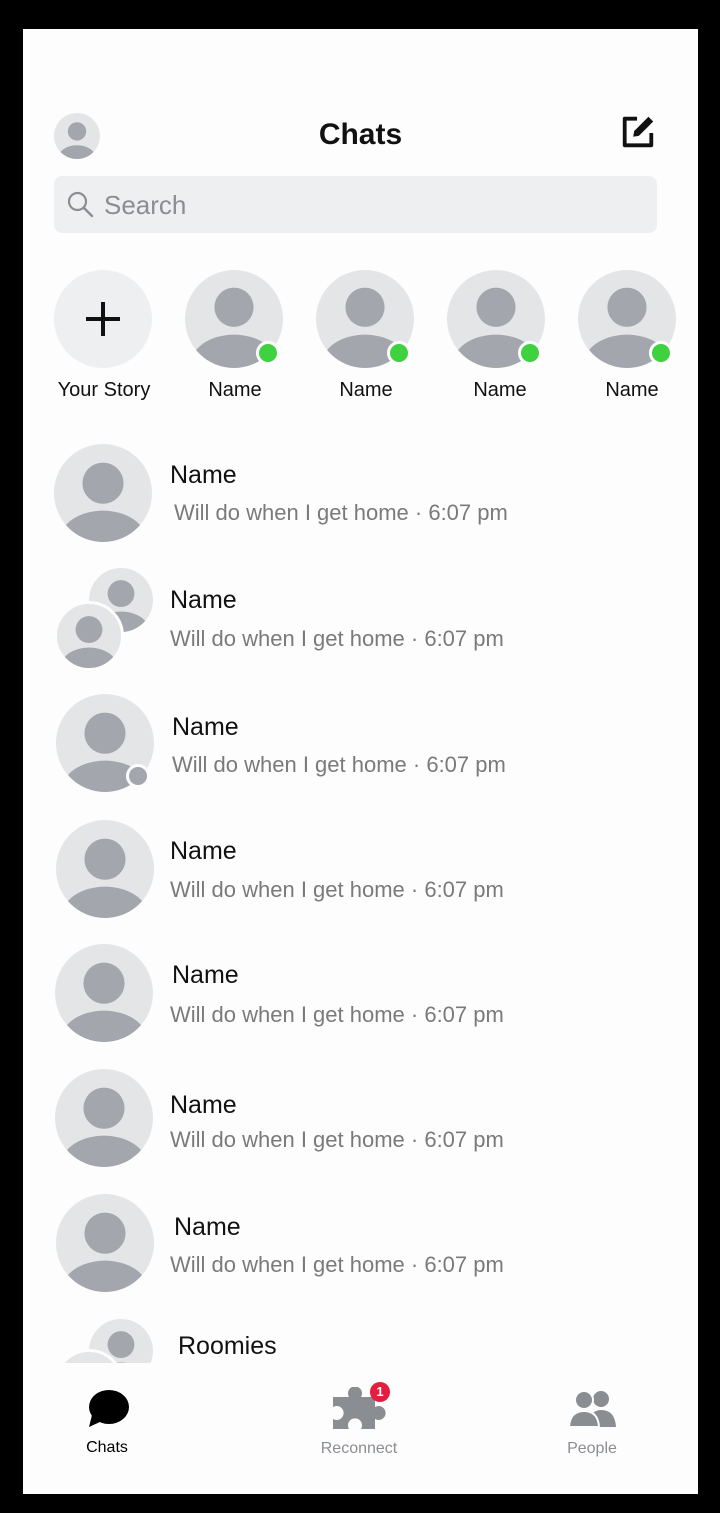 This screenshot has height=1513, width=720. I want to click on search-bar, so click(355, 204).